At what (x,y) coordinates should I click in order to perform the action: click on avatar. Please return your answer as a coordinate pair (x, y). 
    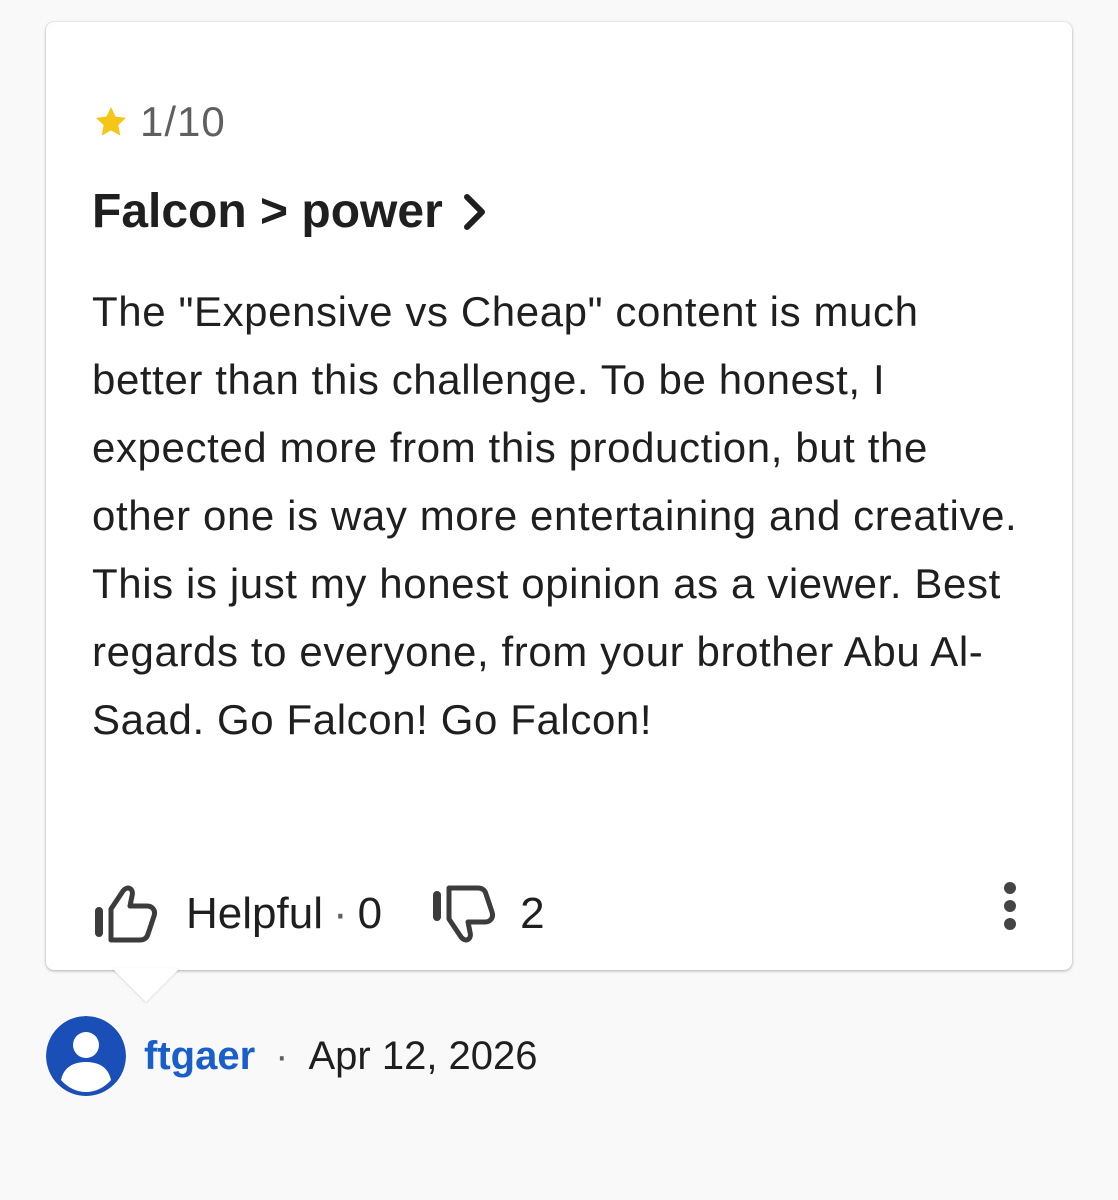
    Looking at the image, I should click on (86, 1056).